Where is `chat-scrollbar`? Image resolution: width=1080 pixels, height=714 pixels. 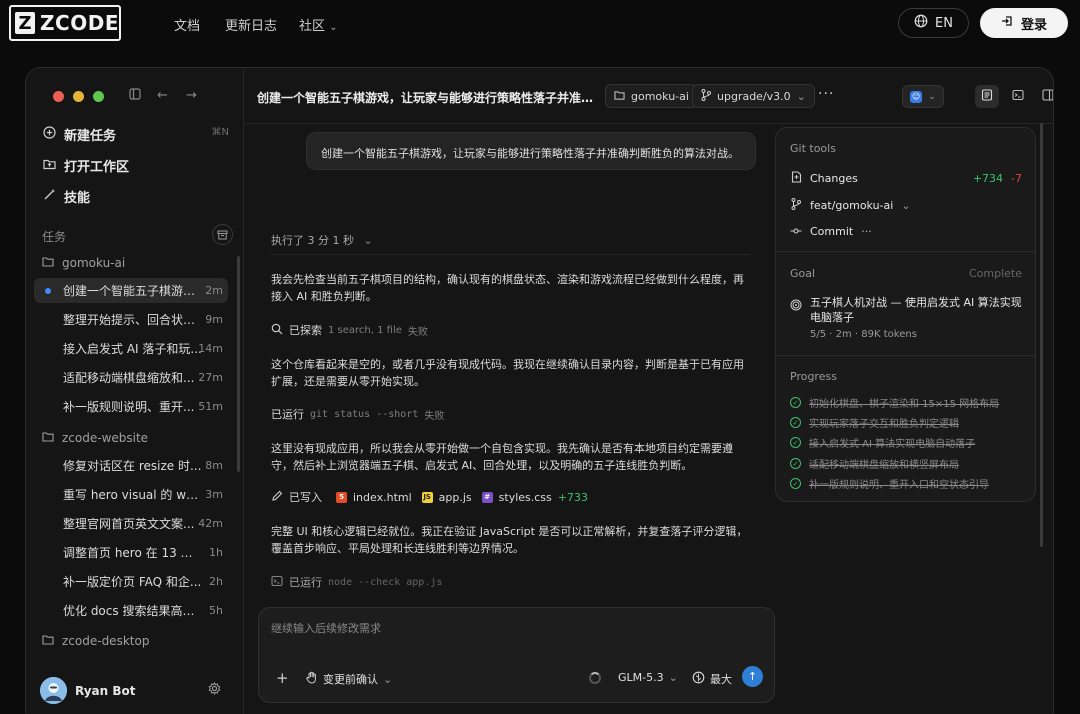
chat-scrollbar is located at coordinates (1041, 335).